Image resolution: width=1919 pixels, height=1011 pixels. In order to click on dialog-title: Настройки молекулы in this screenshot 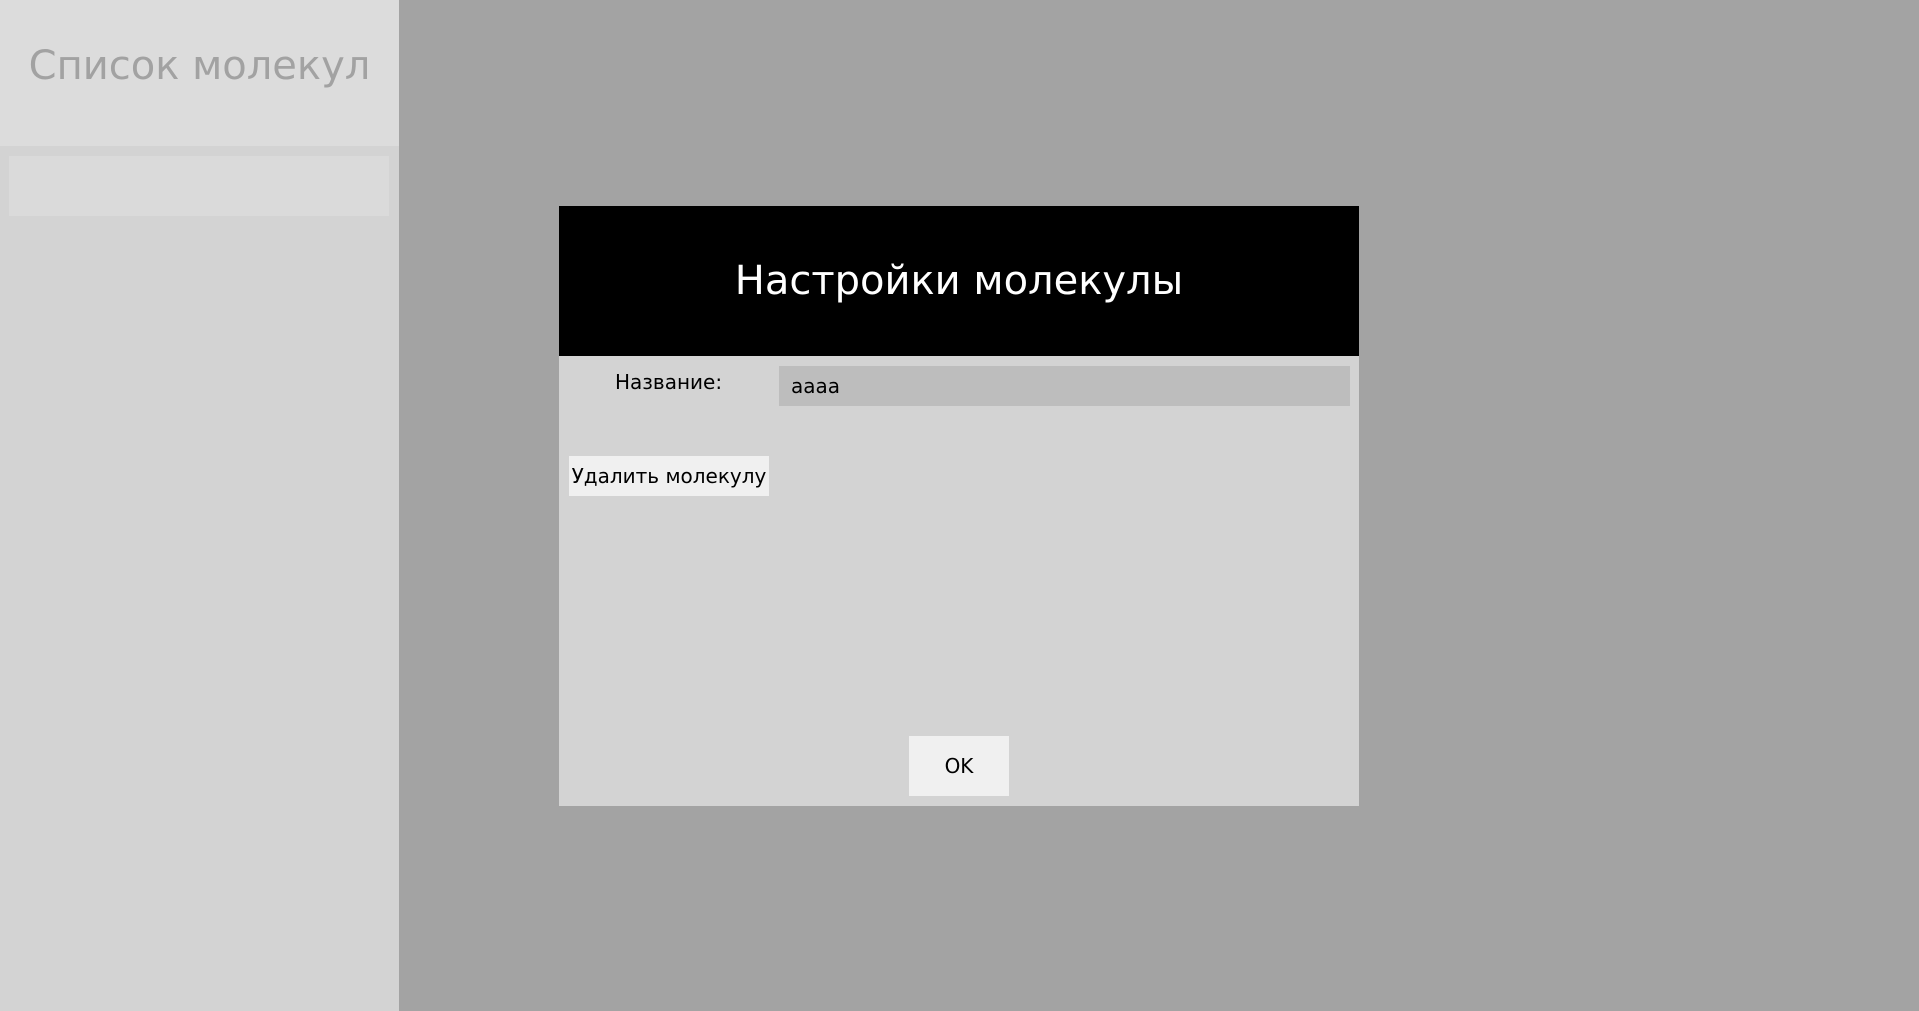, I will do `click(959, 281)`.